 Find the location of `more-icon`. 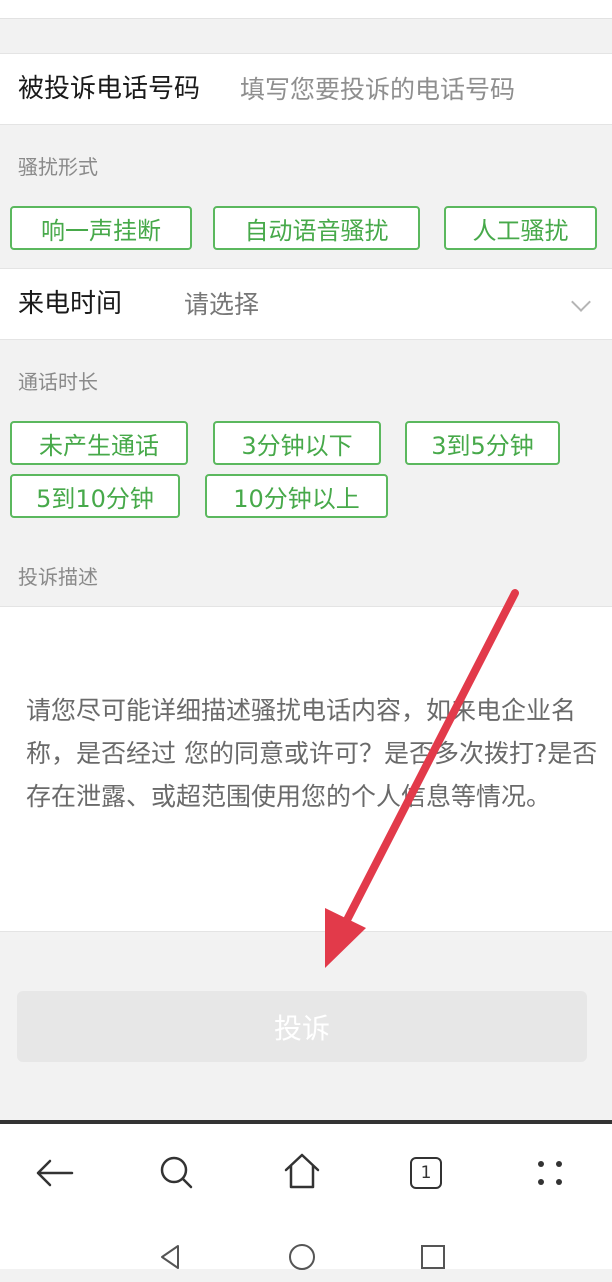

more-icon is located at coordinates (550, 1173).